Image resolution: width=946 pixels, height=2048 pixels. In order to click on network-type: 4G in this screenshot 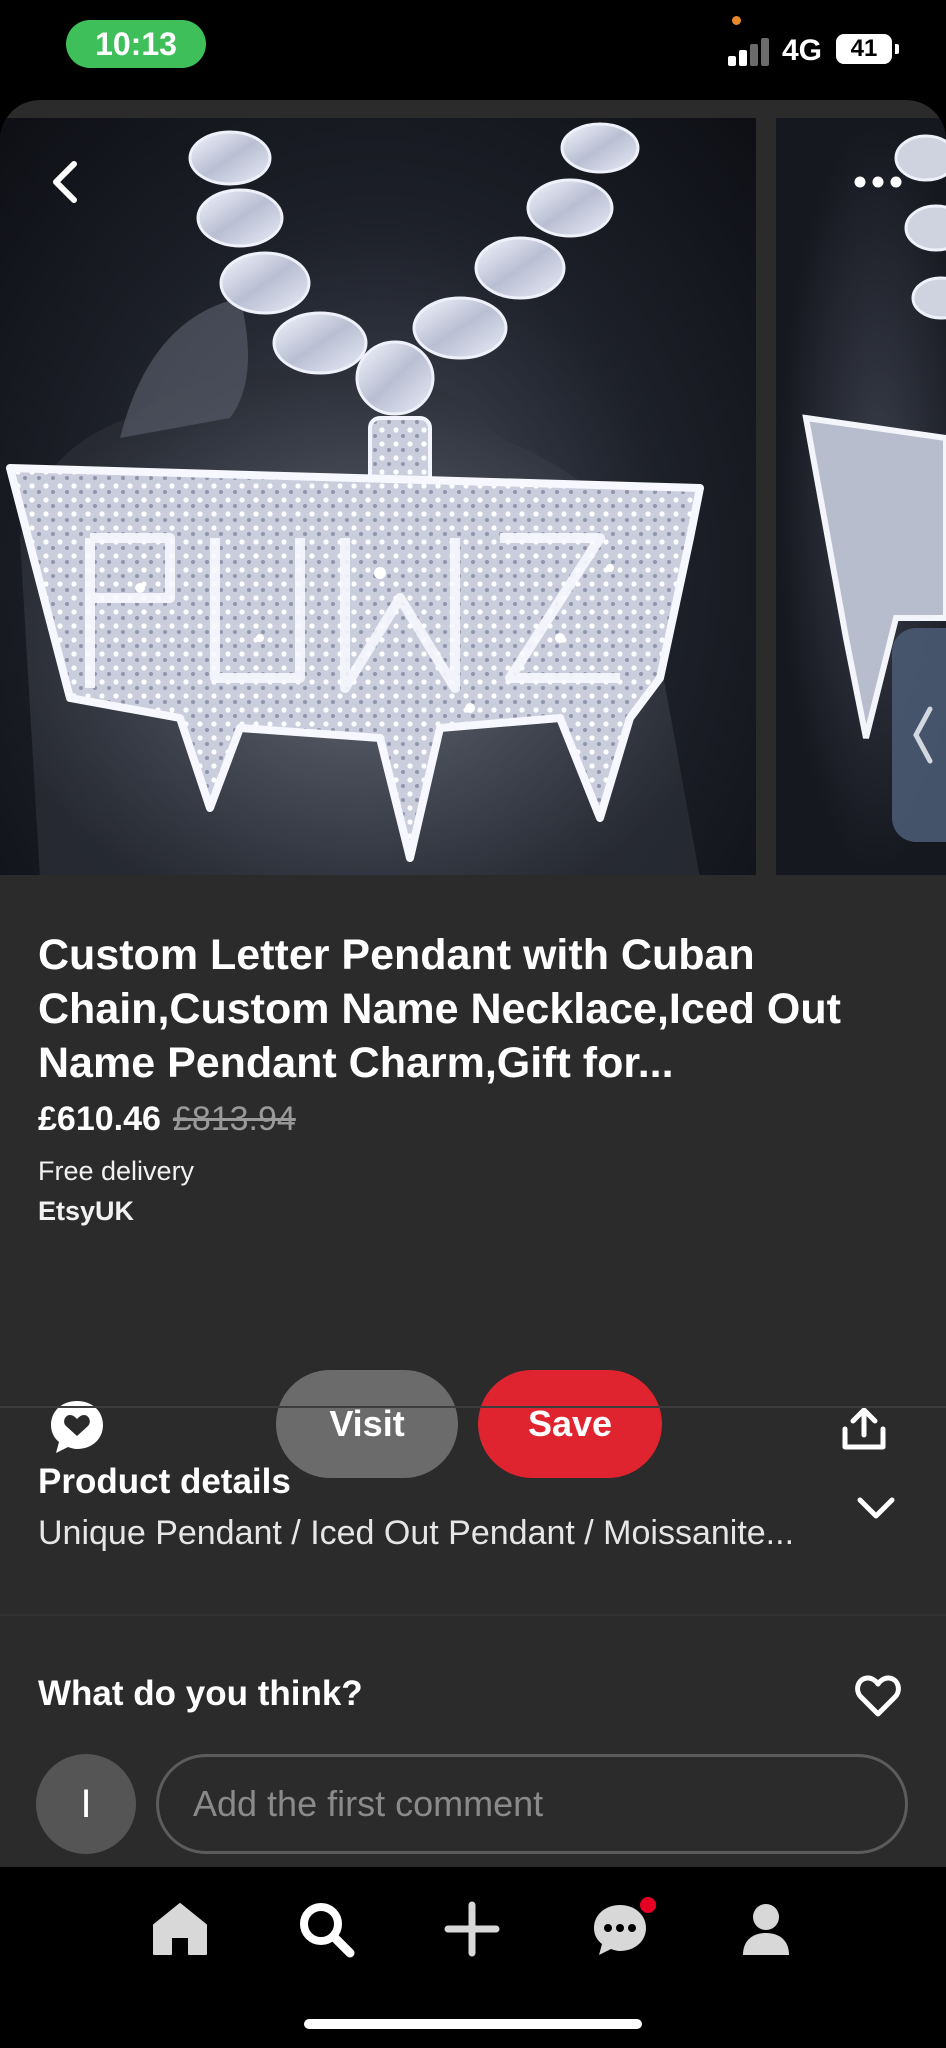, I will do `click(802, 50)`.